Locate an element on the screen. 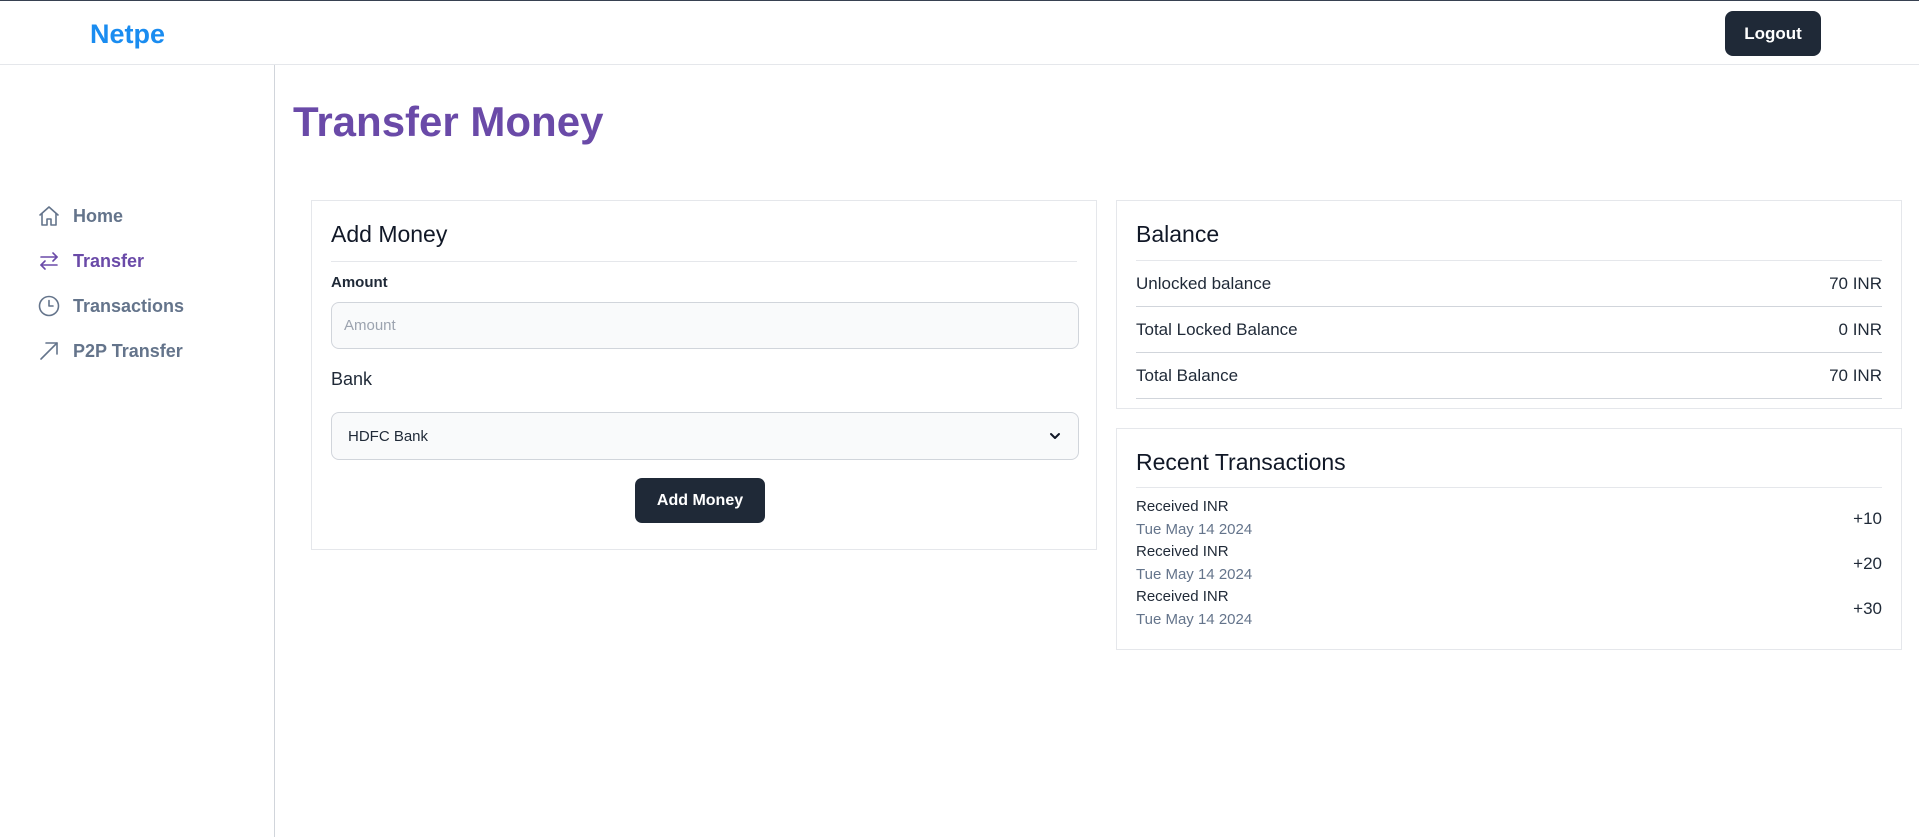 Image resolution: width=1919 pixels, height=837 pixels. sidebar-item-label: Transfer is located at coordinates (109, 260).